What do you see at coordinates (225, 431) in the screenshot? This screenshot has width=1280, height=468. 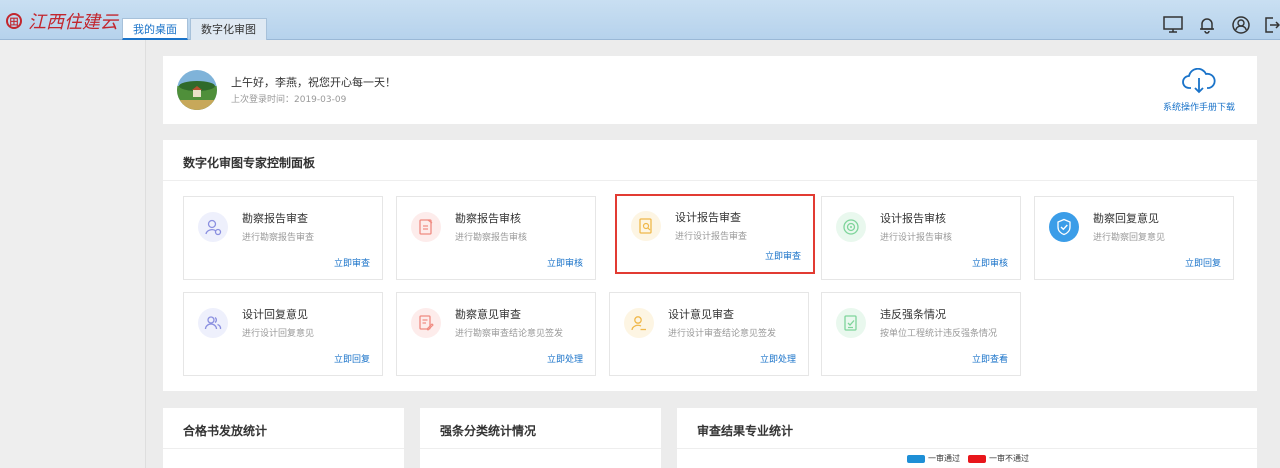 I see `card-title: 合格书发放统计` at bounding box center [225, 431].